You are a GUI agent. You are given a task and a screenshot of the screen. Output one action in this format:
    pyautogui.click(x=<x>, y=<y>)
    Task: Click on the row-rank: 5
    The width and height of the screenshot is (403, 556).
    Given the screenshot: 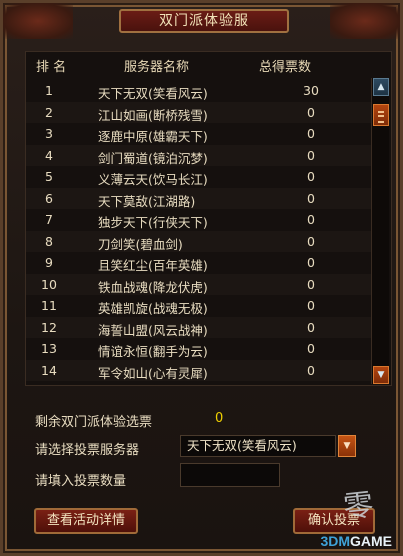 What is the action you would take?
    pyautogui.click(x=49, y=176)
    